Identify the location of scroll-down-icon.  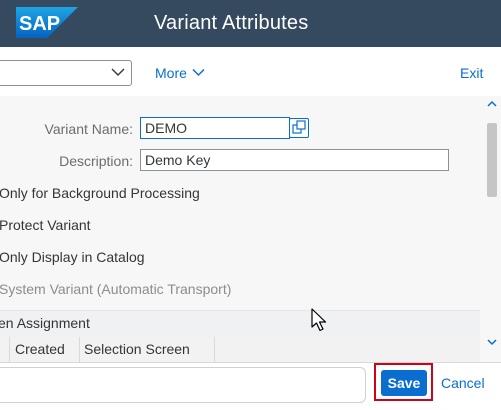
(492, 342).